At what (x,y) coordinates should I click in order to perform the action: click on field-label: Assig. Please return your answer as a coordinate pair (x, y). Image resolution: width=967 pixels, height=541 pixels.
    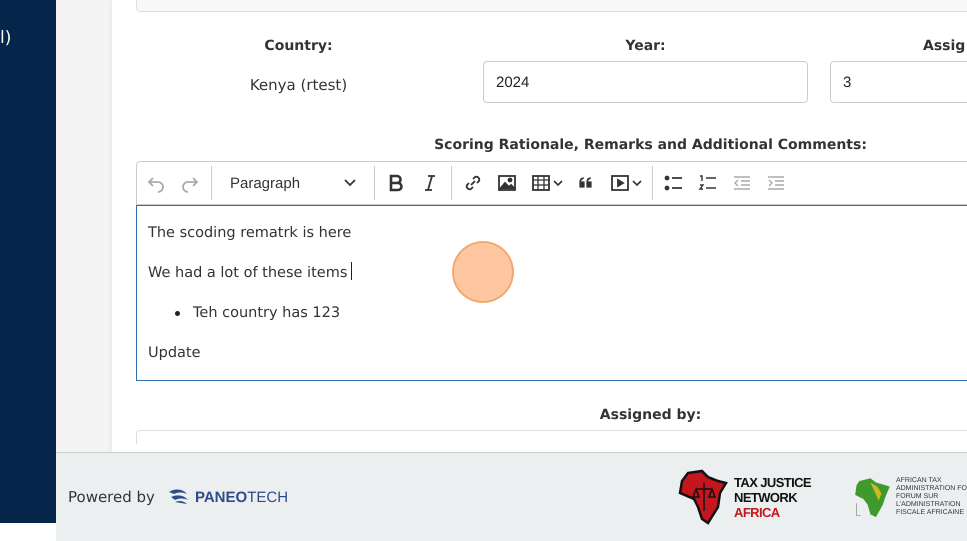
    Looking at the image, I should click on (944, 46).